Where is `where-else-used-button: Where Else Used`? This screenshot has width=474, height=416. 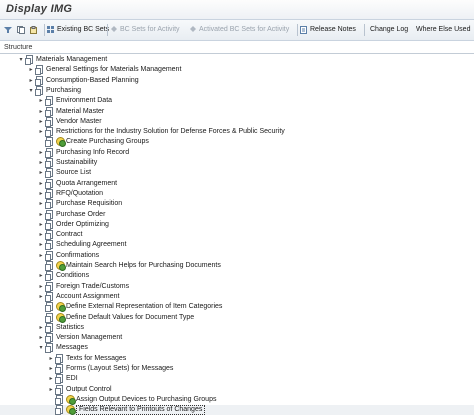 where-else-used-button: Where Else Used is located at coordinates (443, 29).